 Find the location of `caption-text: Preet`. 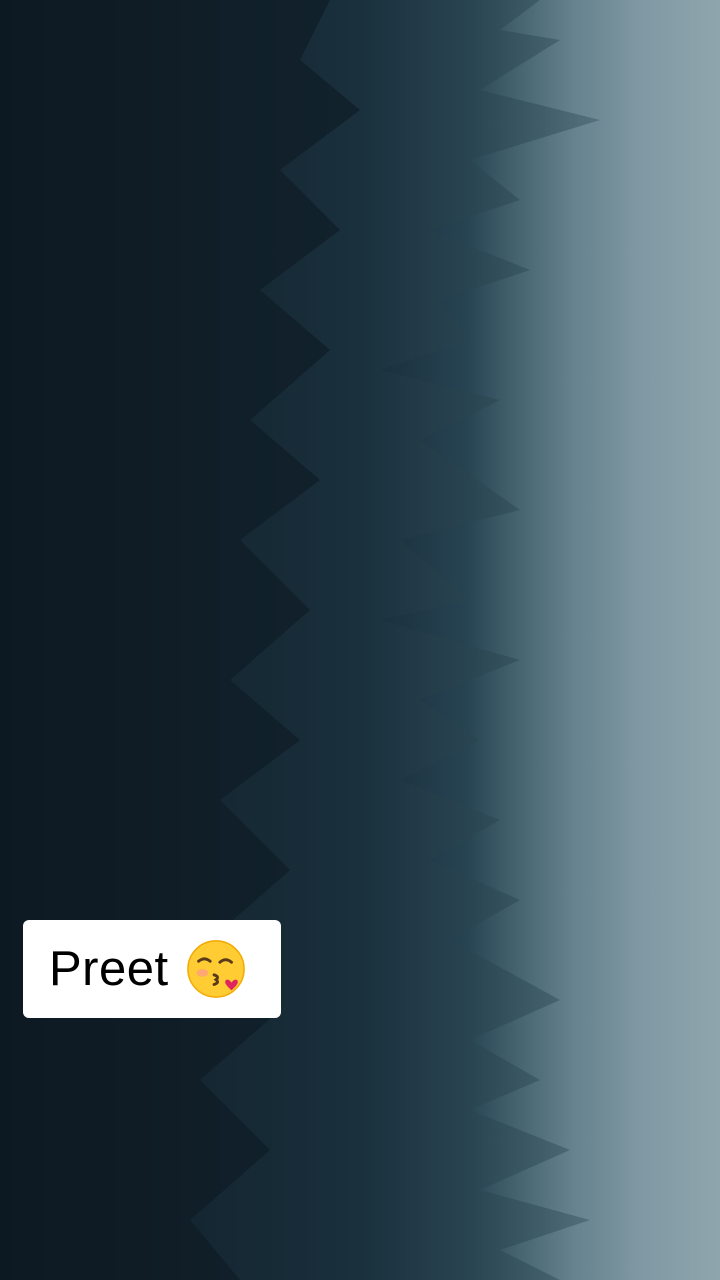

caption-text: Preet is located at coordinates (109, 968).